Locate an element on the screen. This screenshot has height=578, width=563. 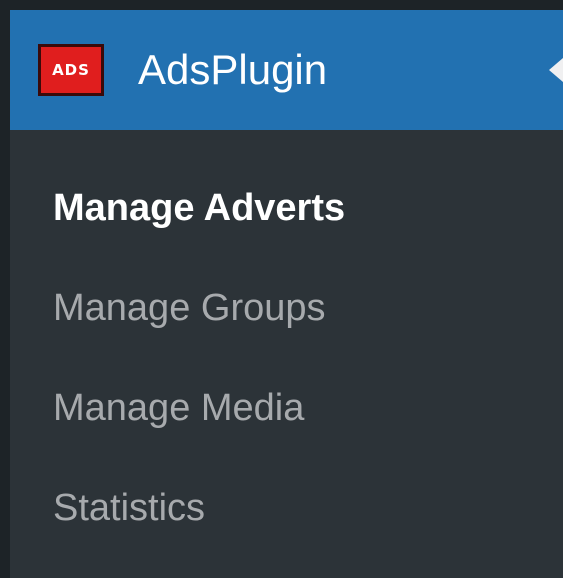
top-edge is located at coordinates (281, 5).